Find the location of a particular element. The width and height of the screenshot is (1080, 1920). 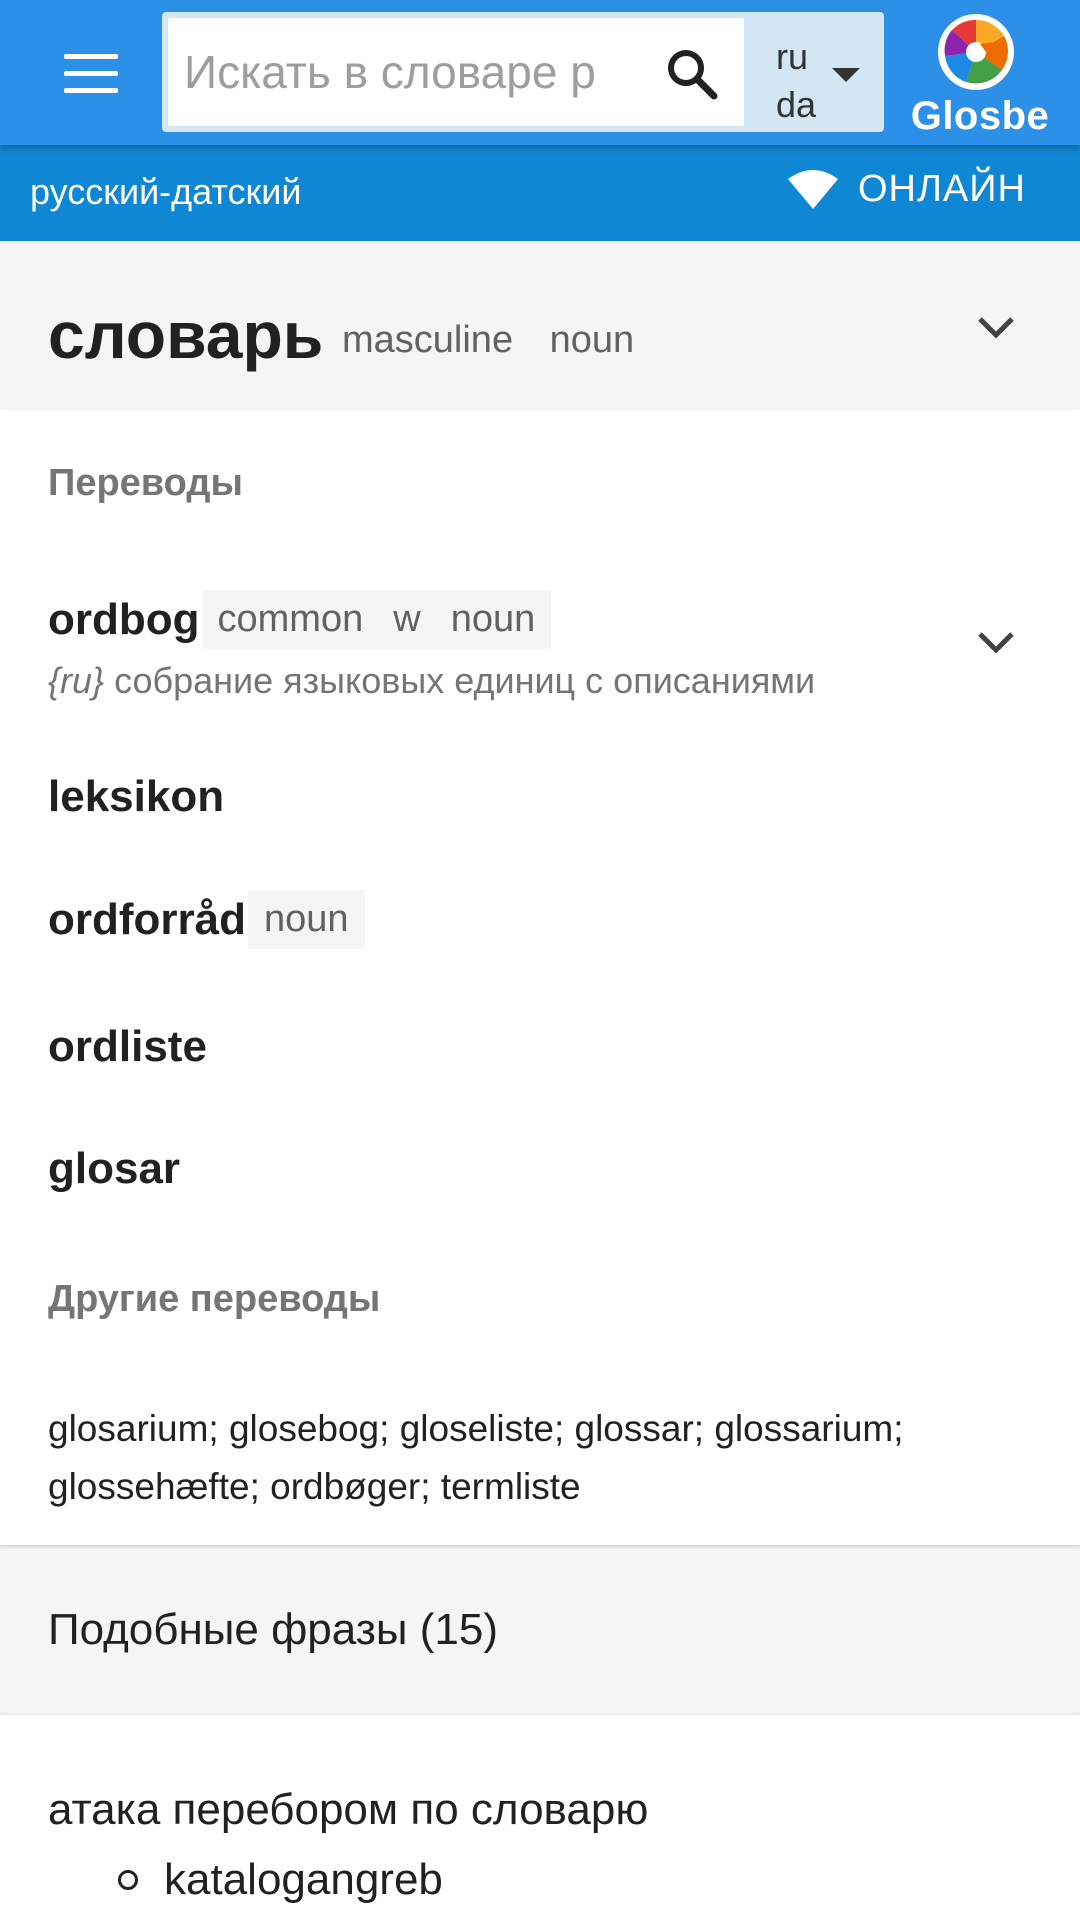

translation-word: ordforråd is located at coordinates (147, 919).